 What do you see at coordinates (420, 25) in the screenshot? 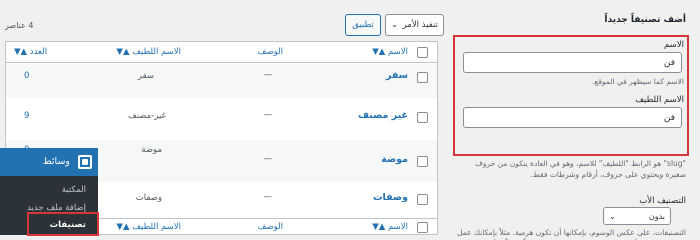
I see `bulk-action-value: تنفيذ الأمر` at bounding box center [420, 25].